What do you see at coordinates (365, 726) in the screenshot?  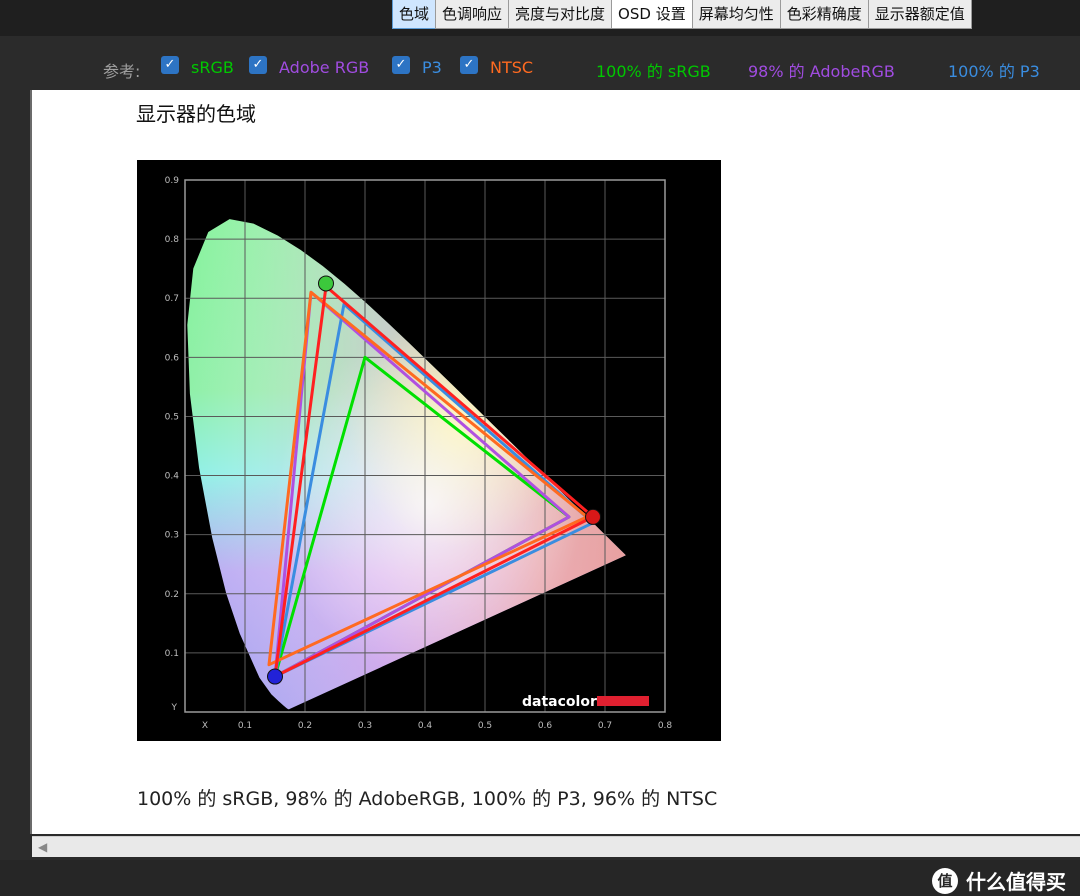 I see `x-tick-label: 0.3` at bounding box center [365, 726].